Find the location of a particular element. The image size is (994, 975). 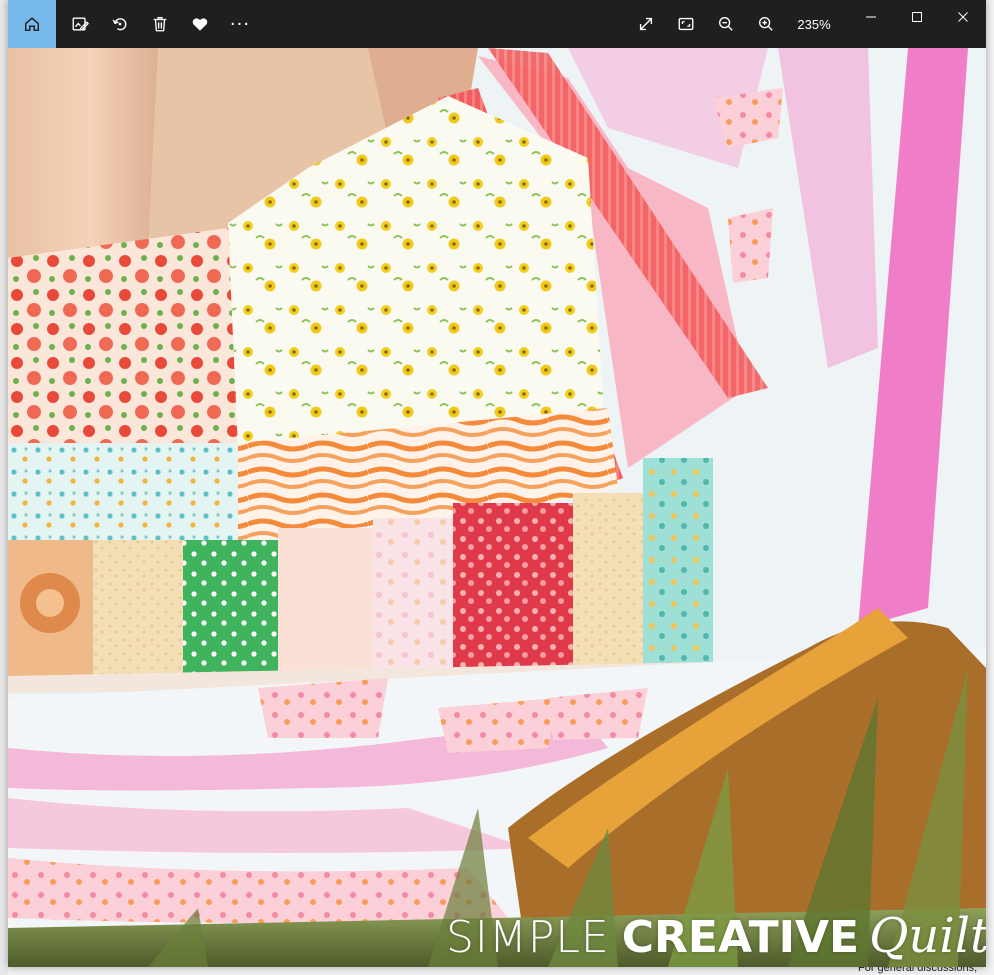

zoom-in-button is located at coordinates (766, 24).